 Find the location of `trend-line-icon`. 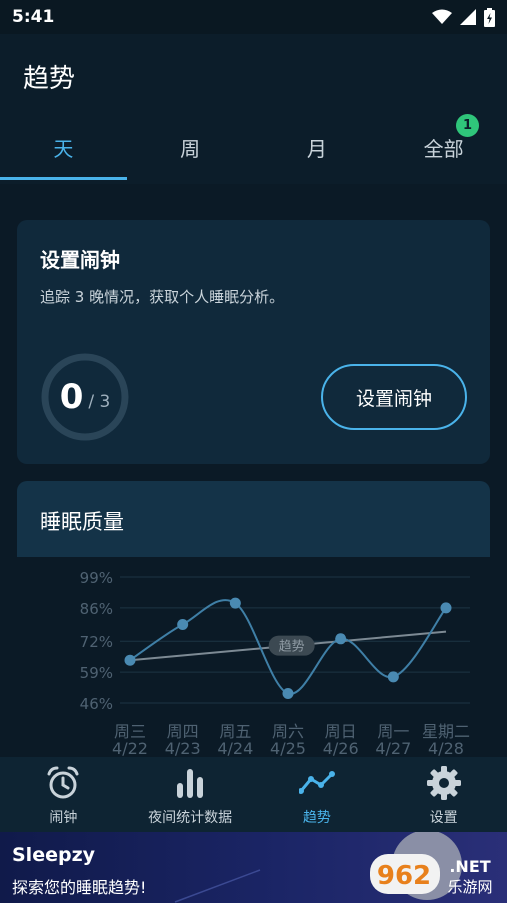

trend-line-icon is located at coordinates (316, 782).